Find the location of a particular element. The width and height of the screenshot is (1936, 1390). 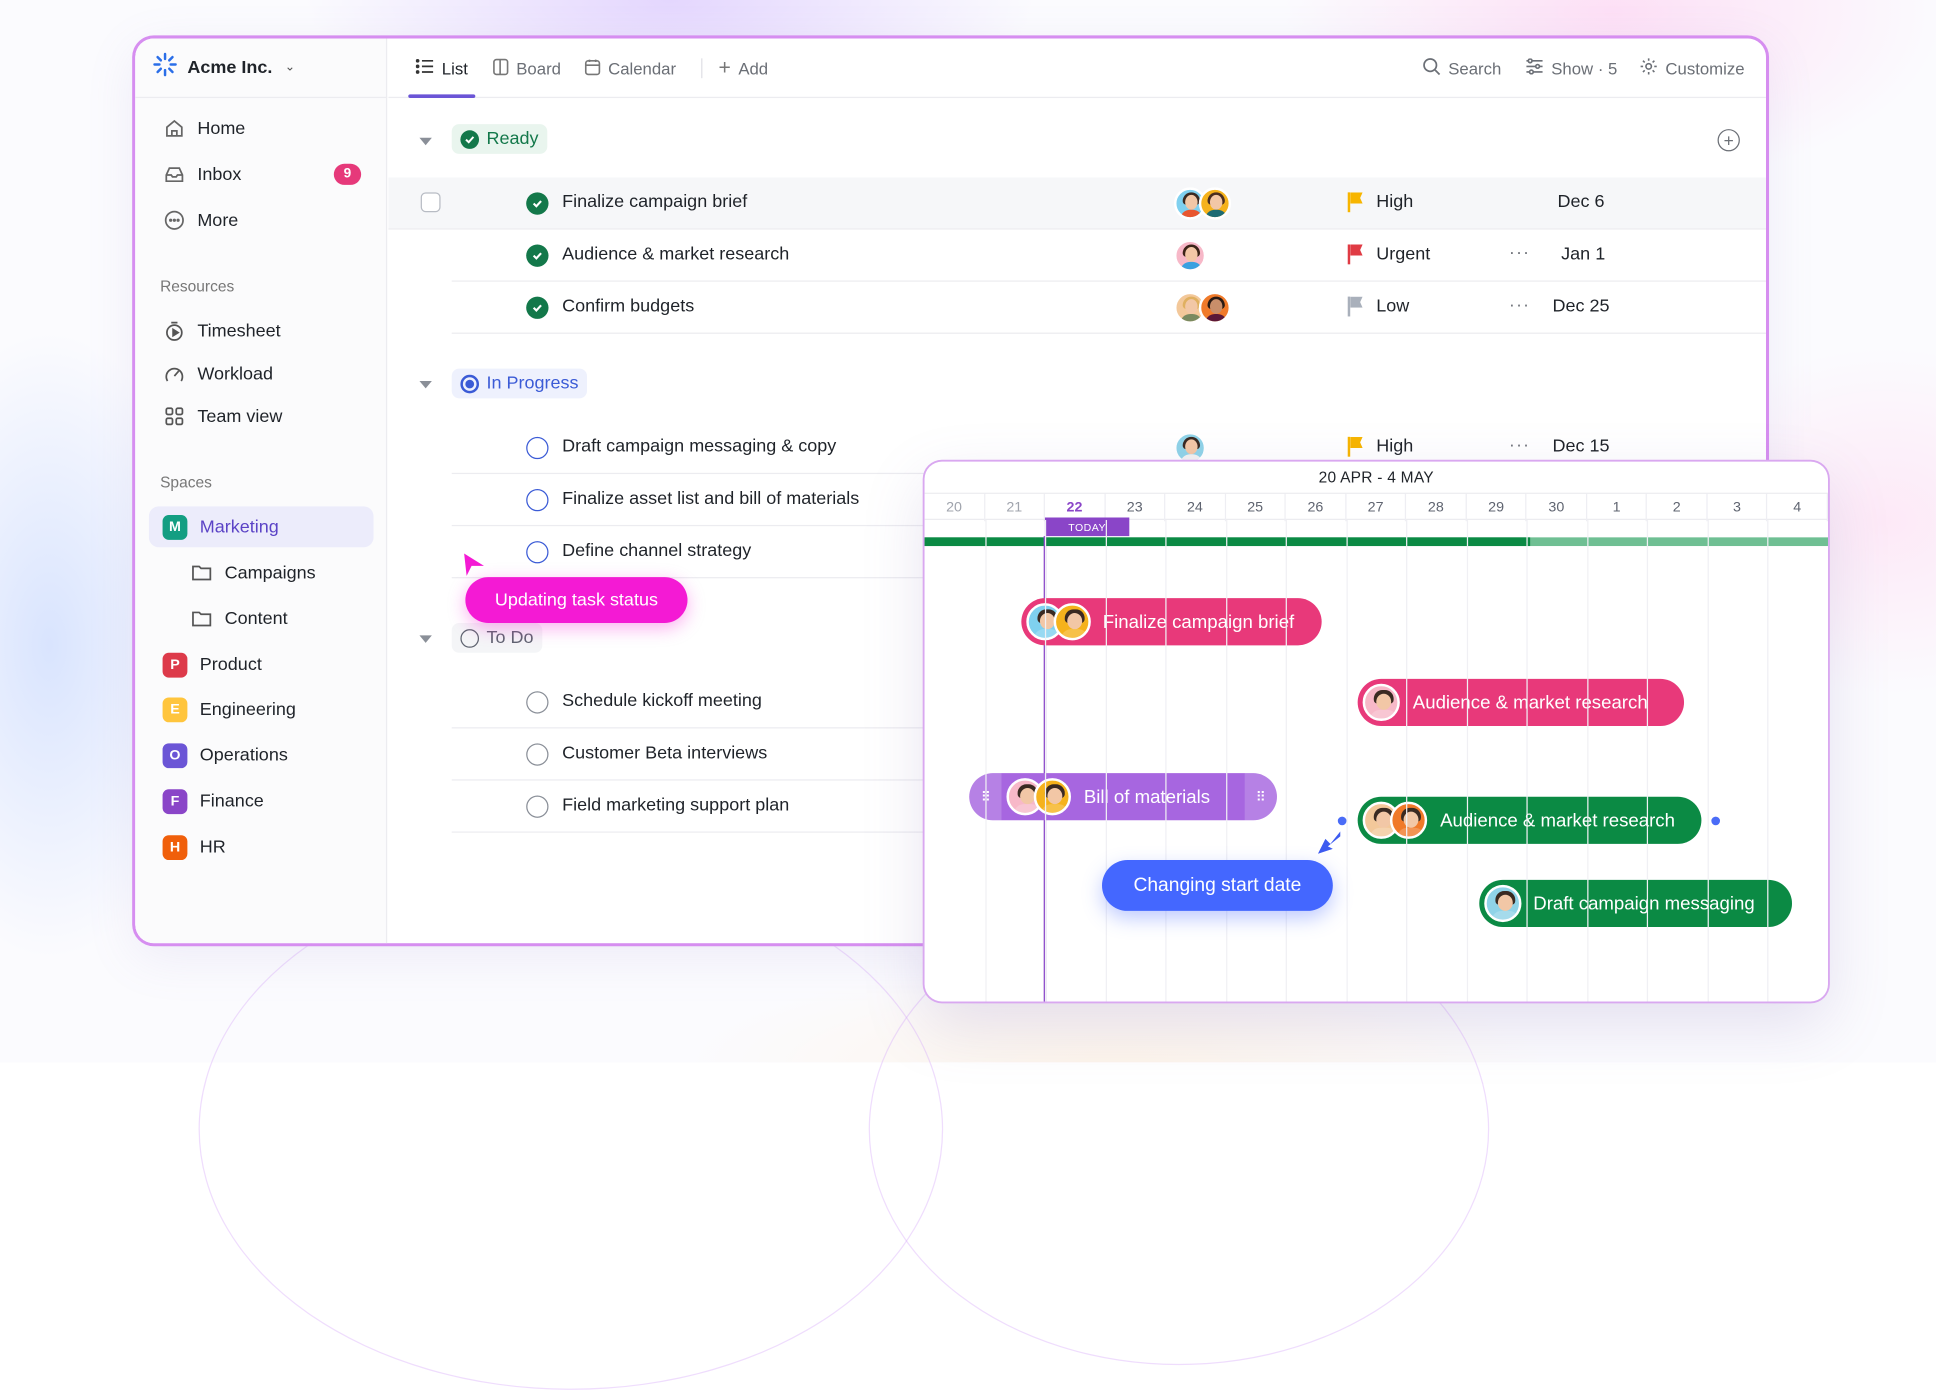

customize-button: Customize is located at coordinates (1692, 68).